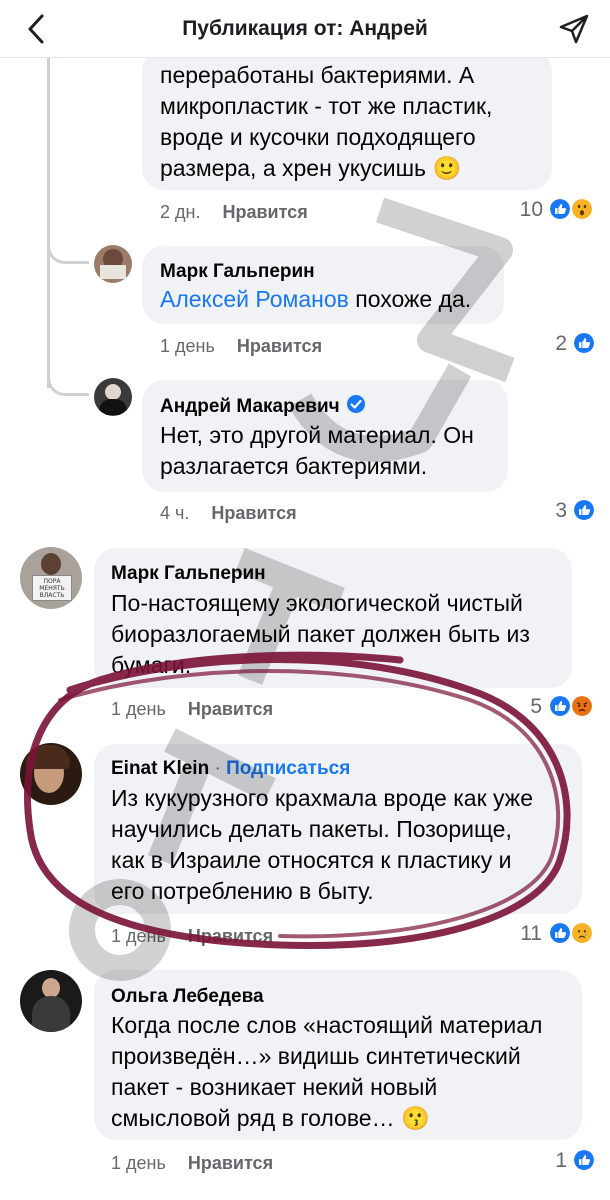 The height and width of the screenshot is (1200, 610). I want to click on top-bar: Публикация от: Андрей, so click(305, 29).